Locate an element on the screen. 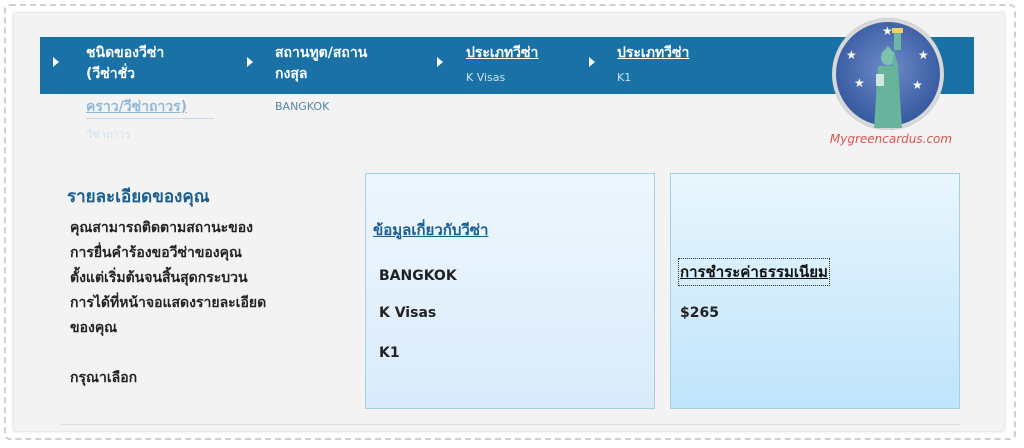 This screenshot has height=448, width=1024. step-underline is located at coordinates (150, 118).